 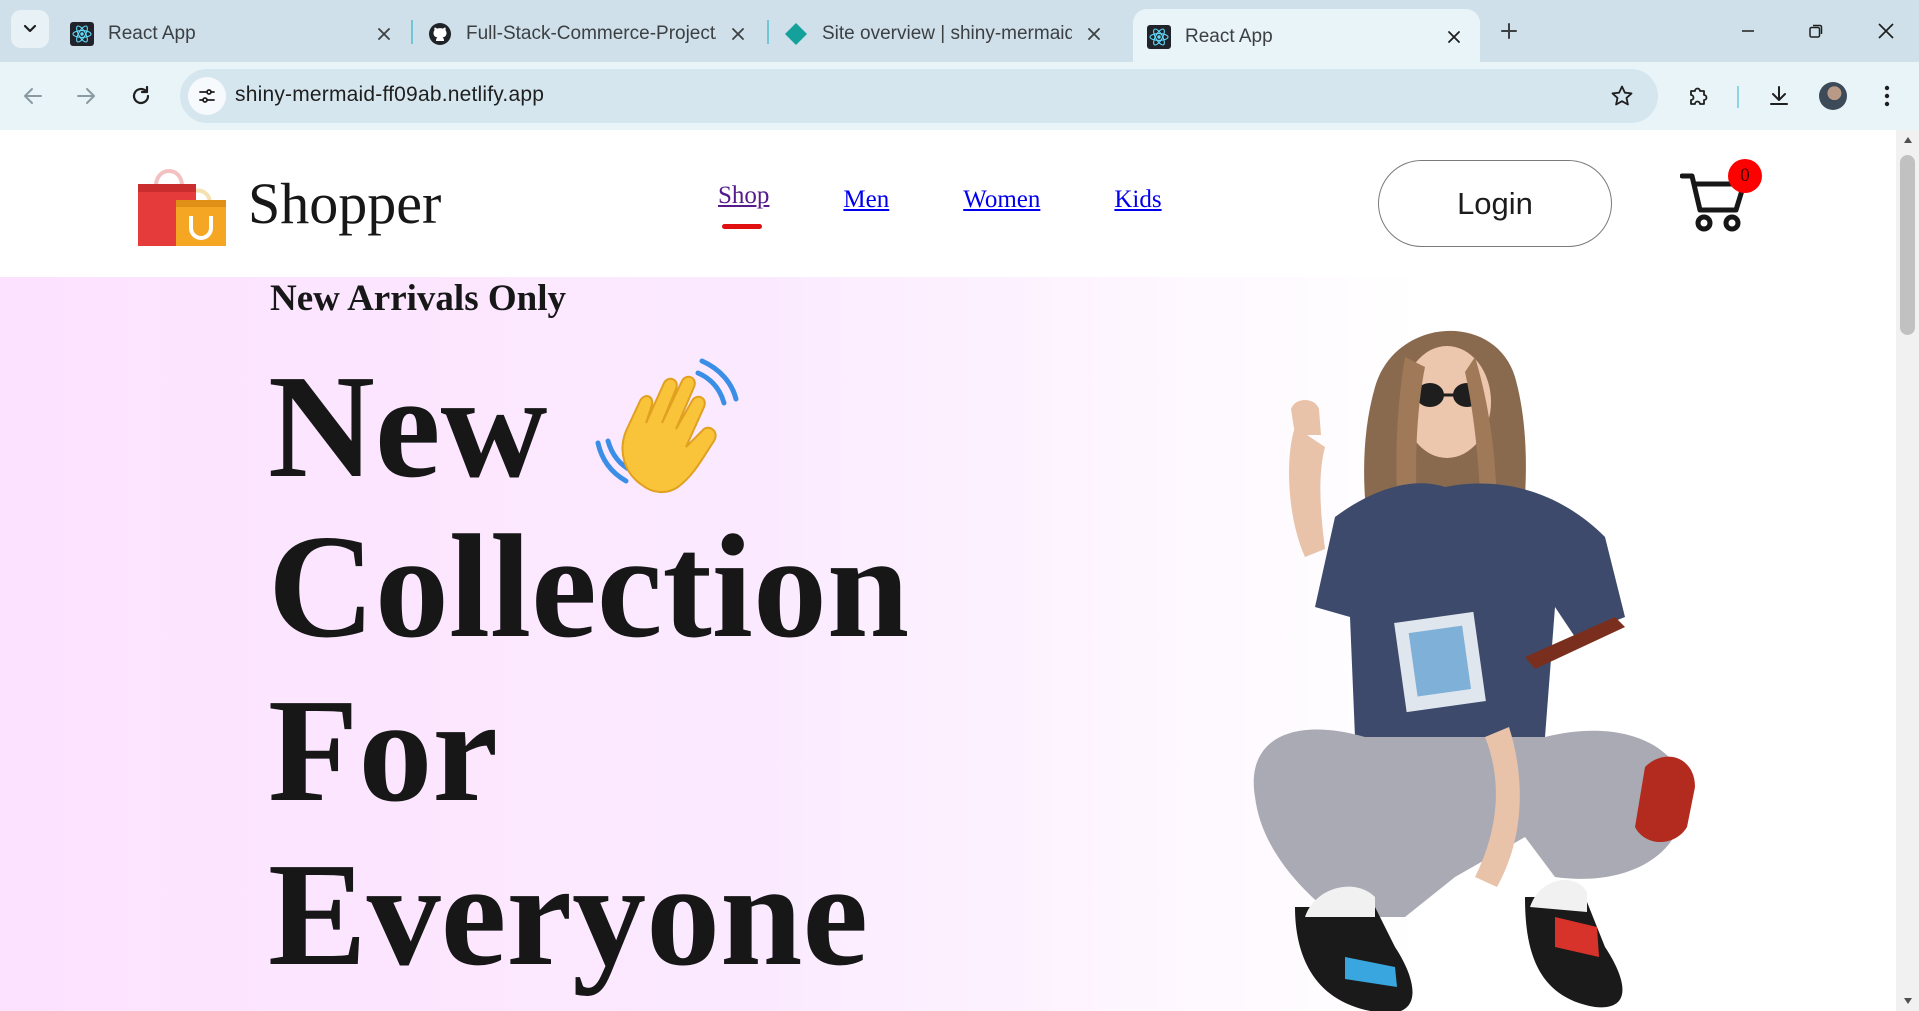 I want to click on hero-headline-line: For, so click(x=383, y=751).